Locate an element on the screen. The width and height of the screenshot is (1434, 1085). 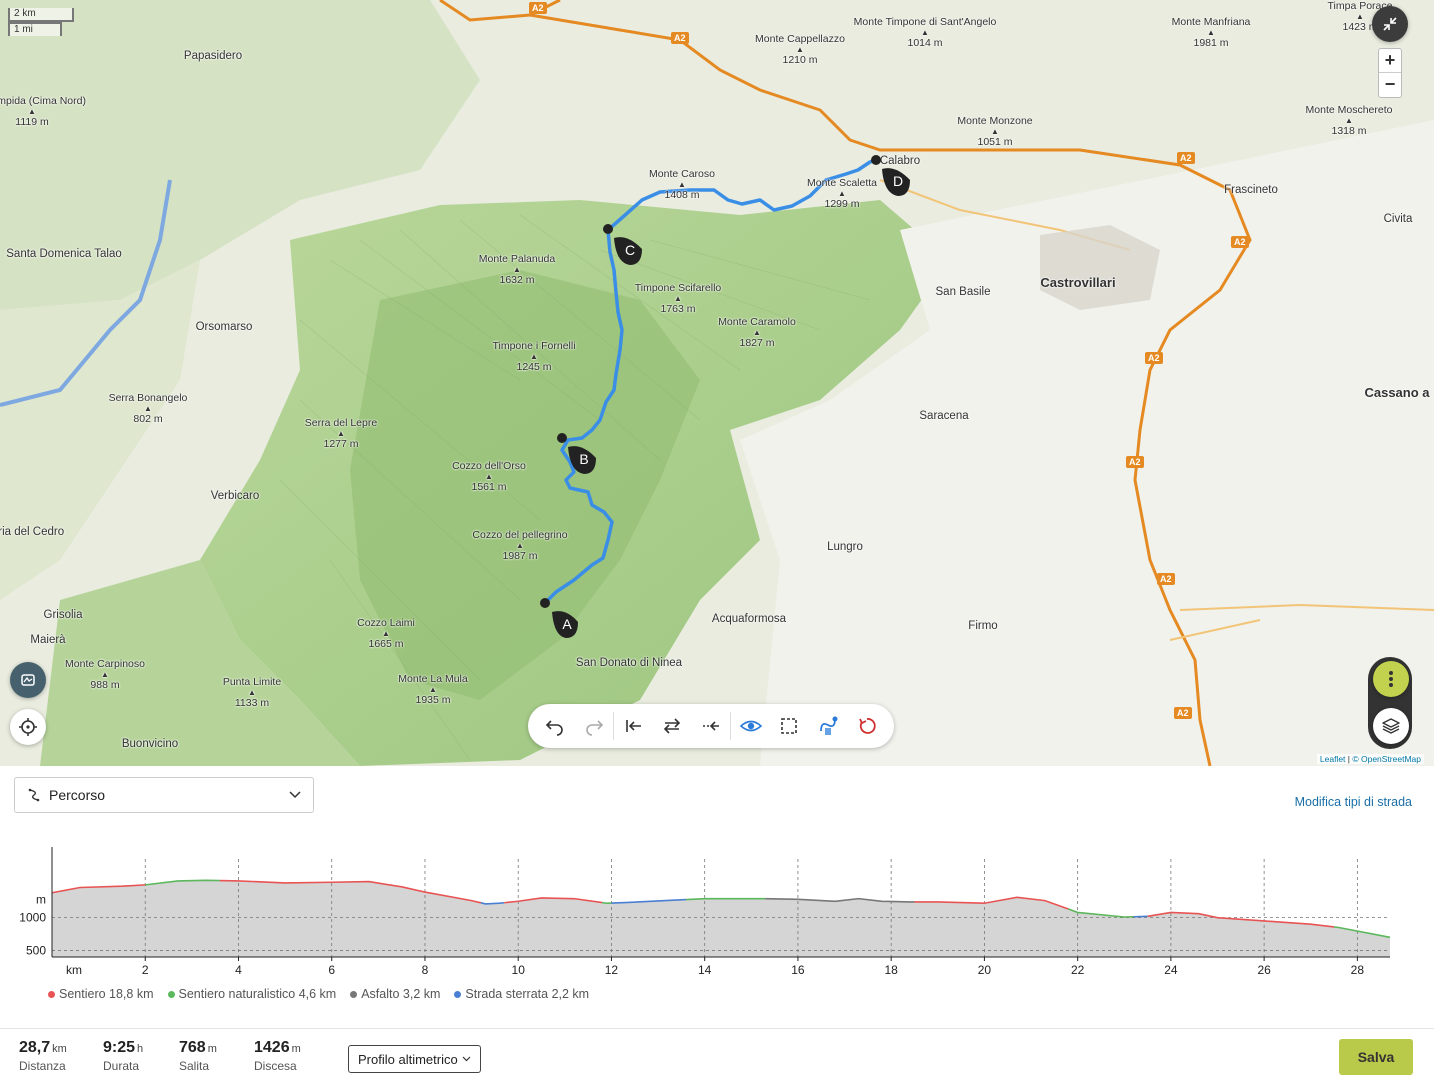
route-toolbar is located at coordinates (711, 726).